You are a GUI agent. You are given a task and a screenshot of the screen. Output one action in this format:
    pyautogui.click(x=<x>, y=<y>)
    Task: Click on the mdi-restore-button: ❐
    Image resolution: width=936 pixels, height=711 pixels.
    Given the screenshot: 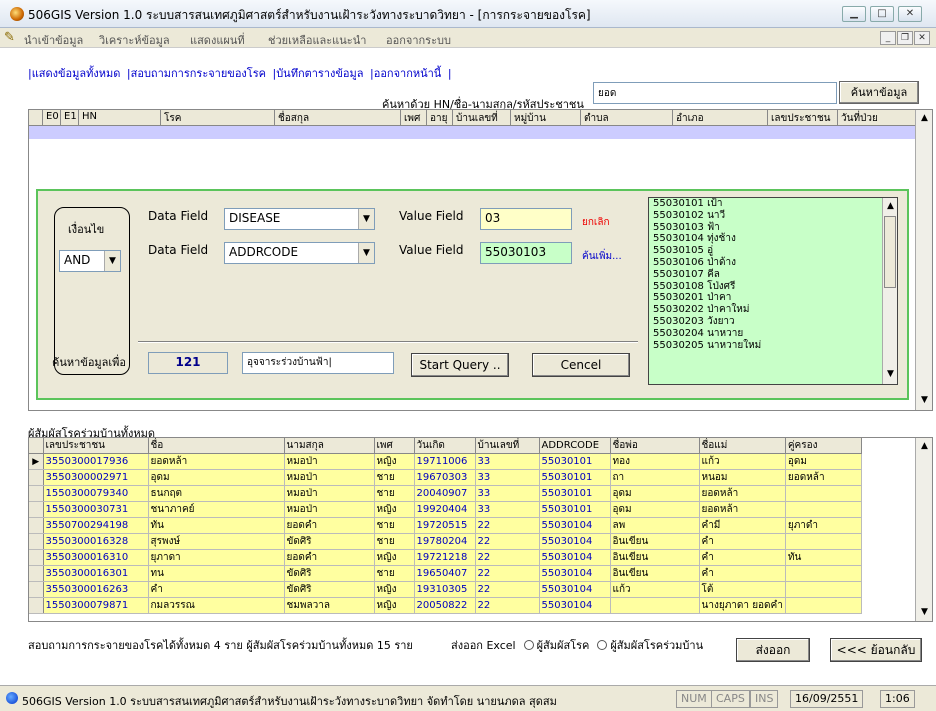 What is the action you would take?
    pyautogui.click(x=905, y=38)
    